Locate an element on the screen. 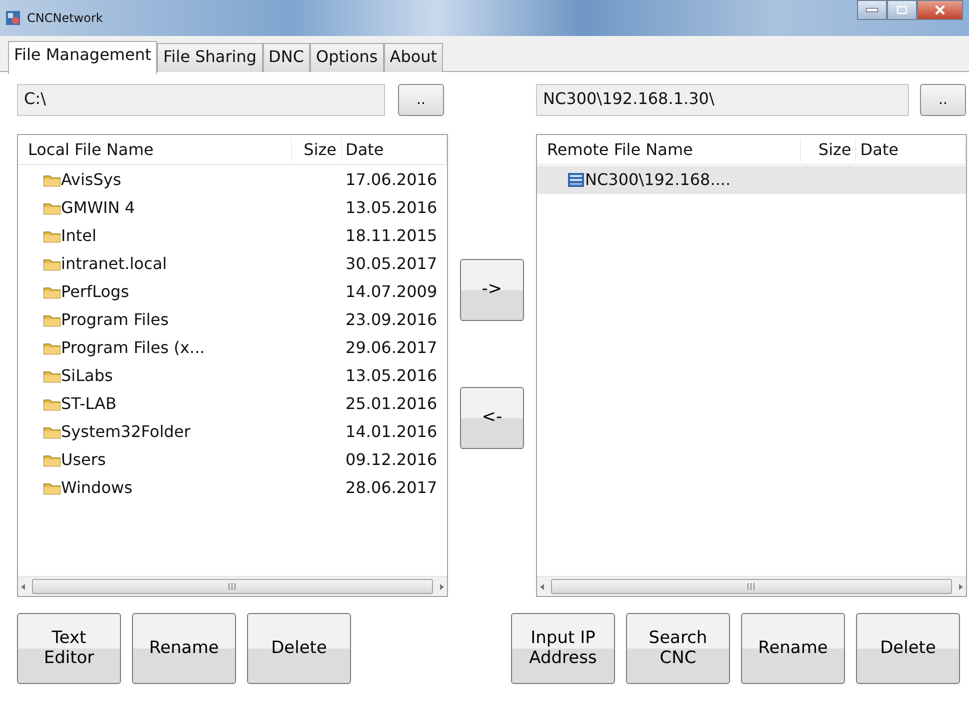 This screenshot has height=720, width=969. file-date: 29.06.2017 is located at coordinates (391, 348).